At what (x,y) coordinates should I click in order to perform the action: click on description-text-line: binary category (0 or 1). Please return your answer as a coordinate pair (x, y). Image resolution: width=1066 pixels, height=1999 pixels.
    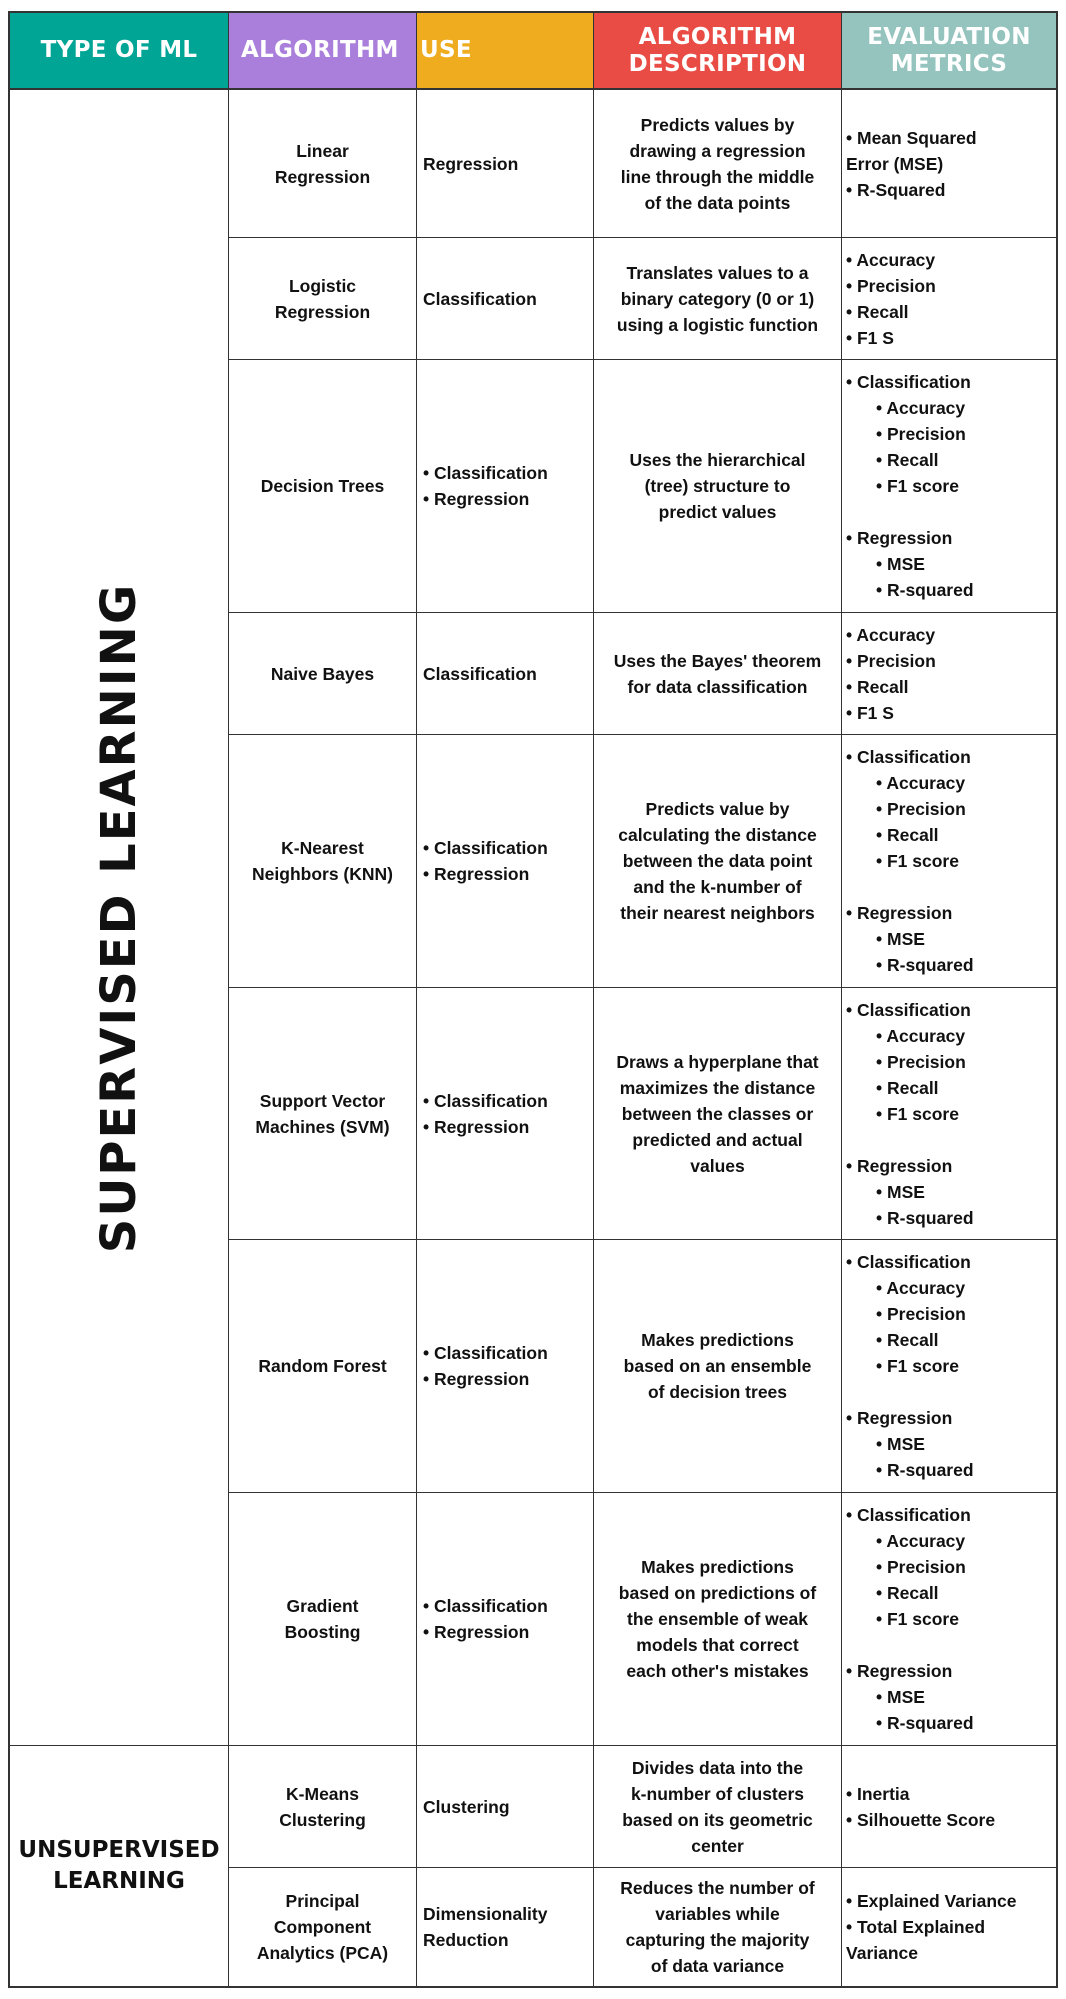
    Looking at the image, I should click on (717, 298).